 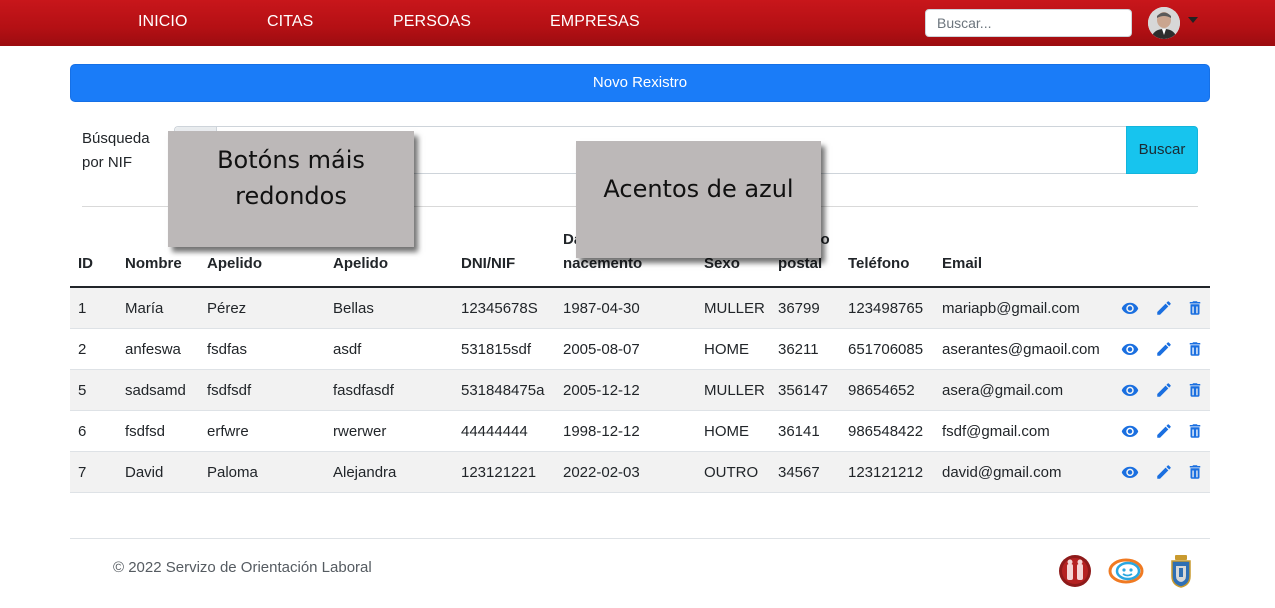 What do you see at coordinates (488, 263) in the screenshot?
I see `header-dni-nif: DNI/NIF` at bounding box center [488, 263].